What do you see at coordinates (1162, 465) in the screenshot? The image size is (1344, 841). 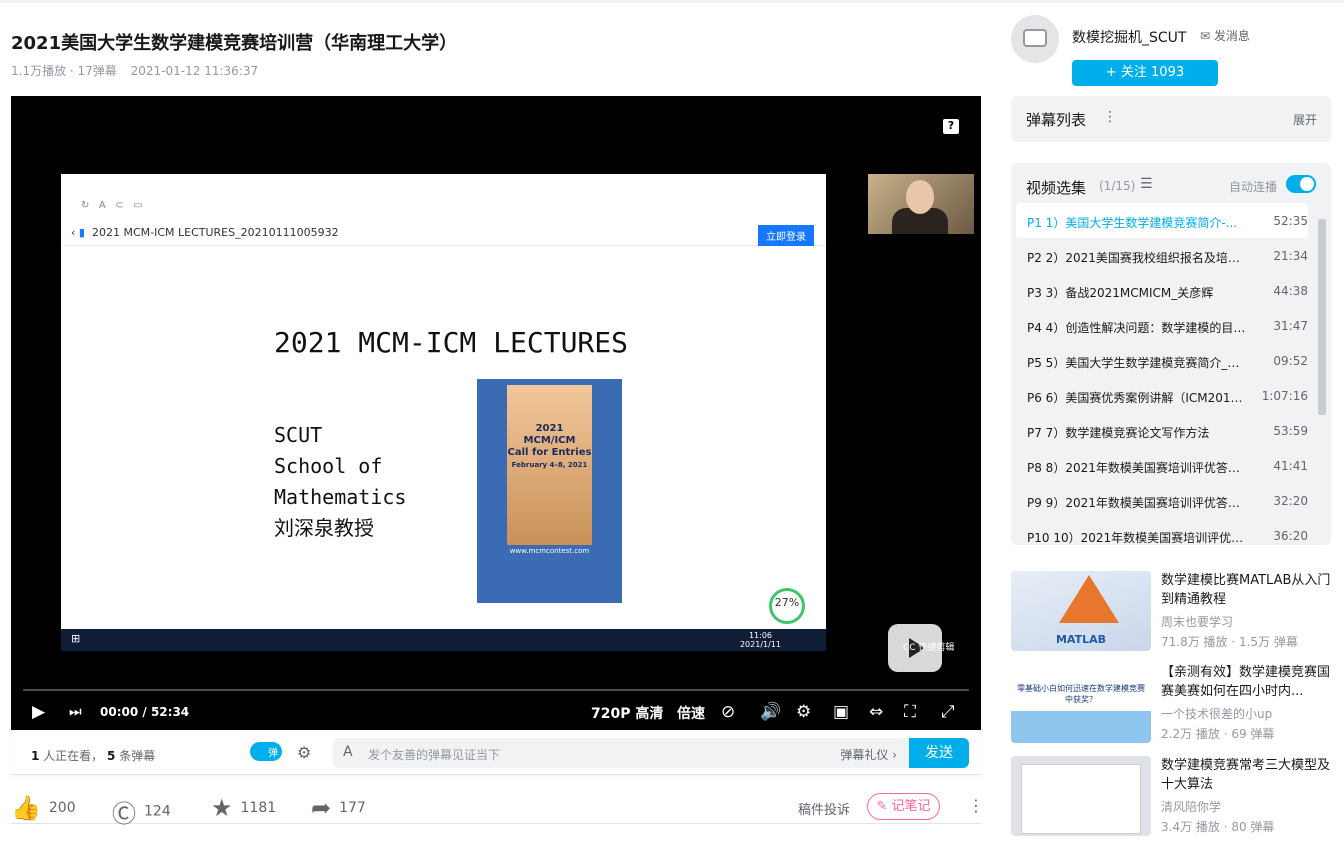 I see `playlist-item: P8 8）2021年数模美国赛培训评优答辩（... 41:41` at bounding box center [1162, 465].